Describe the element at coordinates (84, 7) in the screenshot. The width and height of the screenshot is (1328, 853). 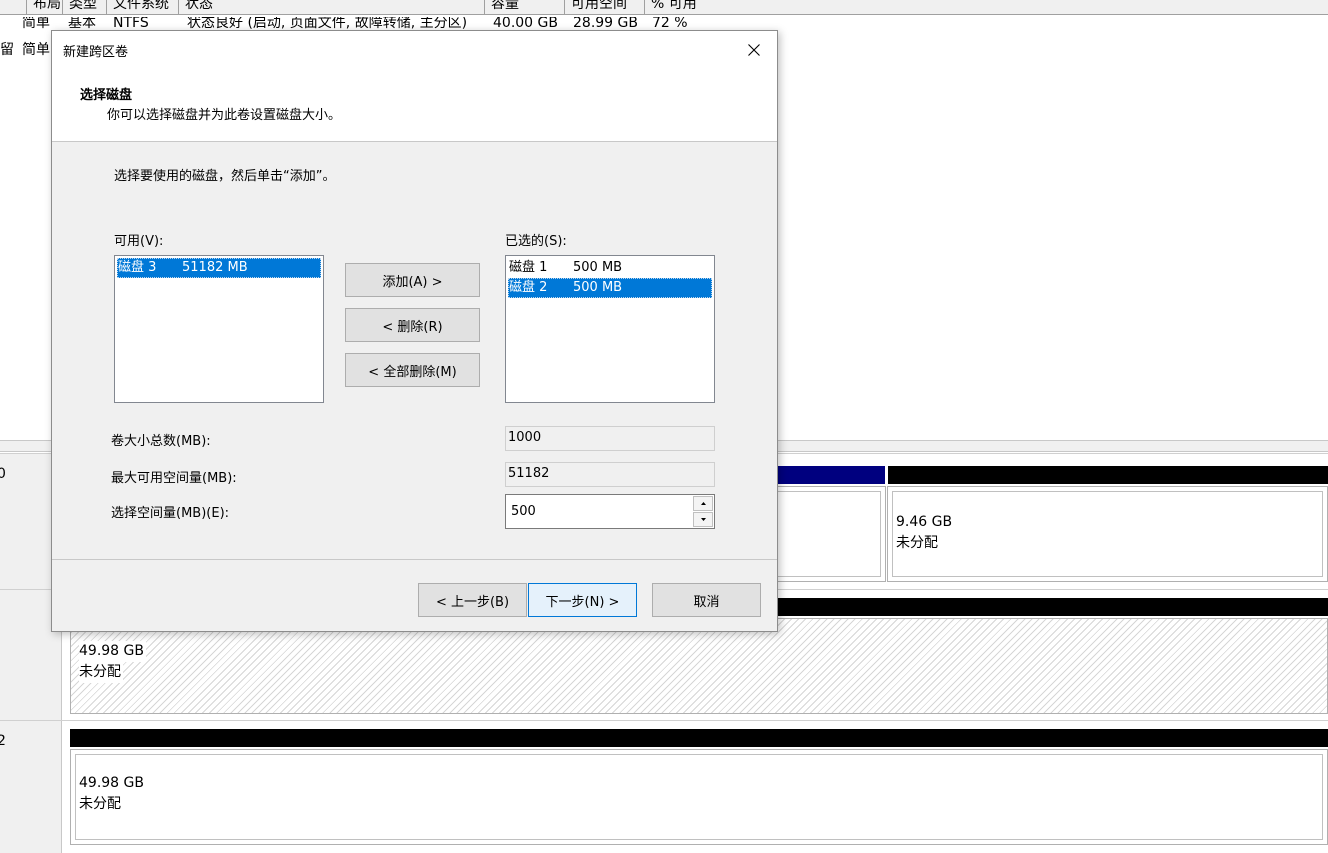
I see `column-header-type: 类型` at that location.